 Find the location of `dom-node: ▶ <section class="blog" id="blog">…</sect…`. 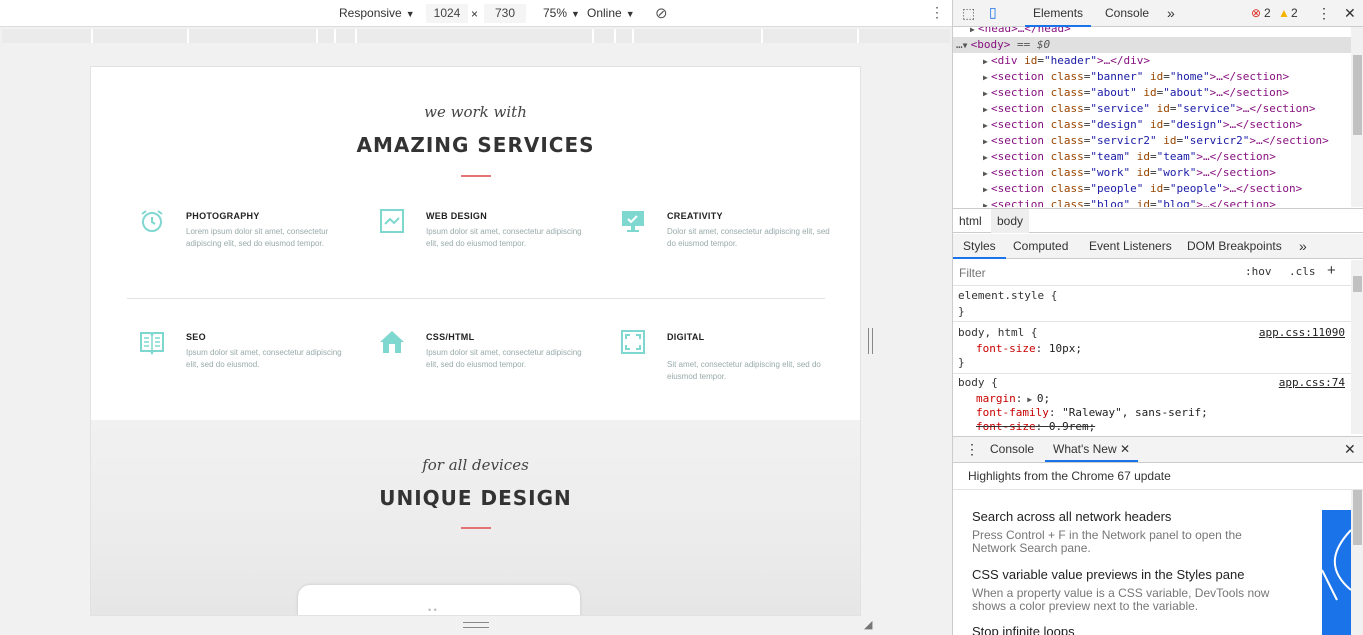

dom-node: ▶ <section class="blog" id="blog">…</sect… is located at coordinates (1152, 202).